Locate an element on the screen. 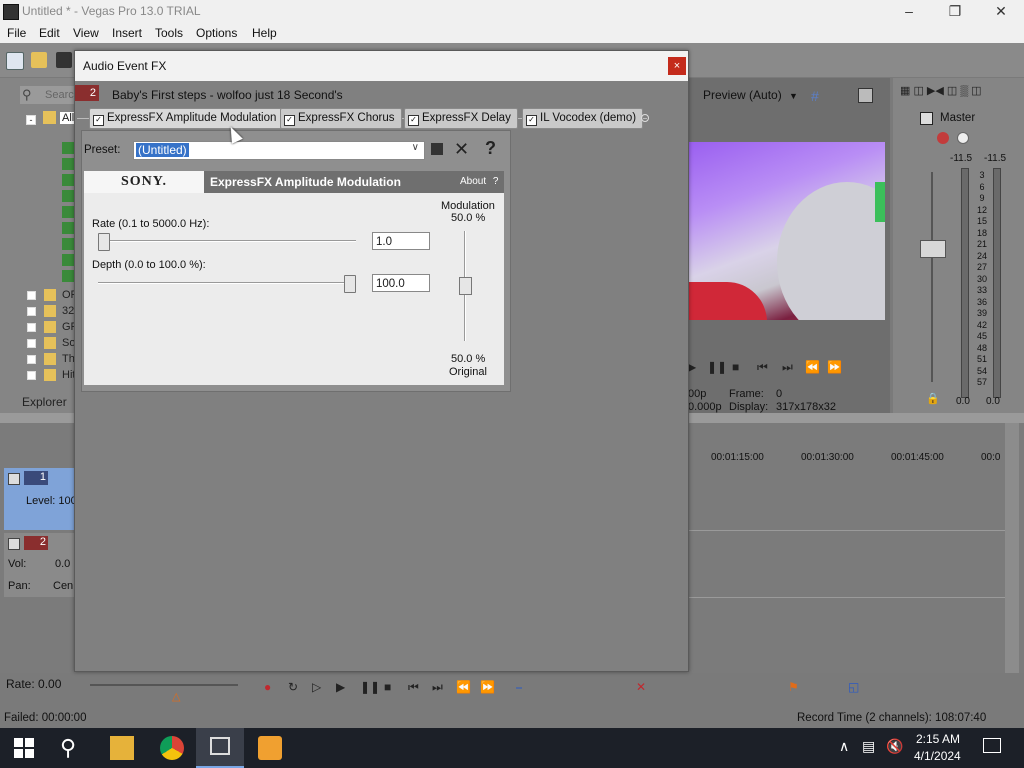  save-preset-icon is located at coordinates (437, 149).